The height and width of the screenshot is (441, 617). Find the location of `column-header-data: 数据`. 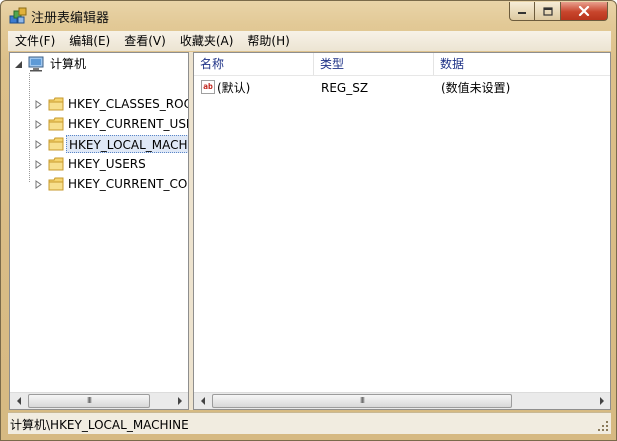

column-header-data: 数据 is located at coordinates (522, 64).